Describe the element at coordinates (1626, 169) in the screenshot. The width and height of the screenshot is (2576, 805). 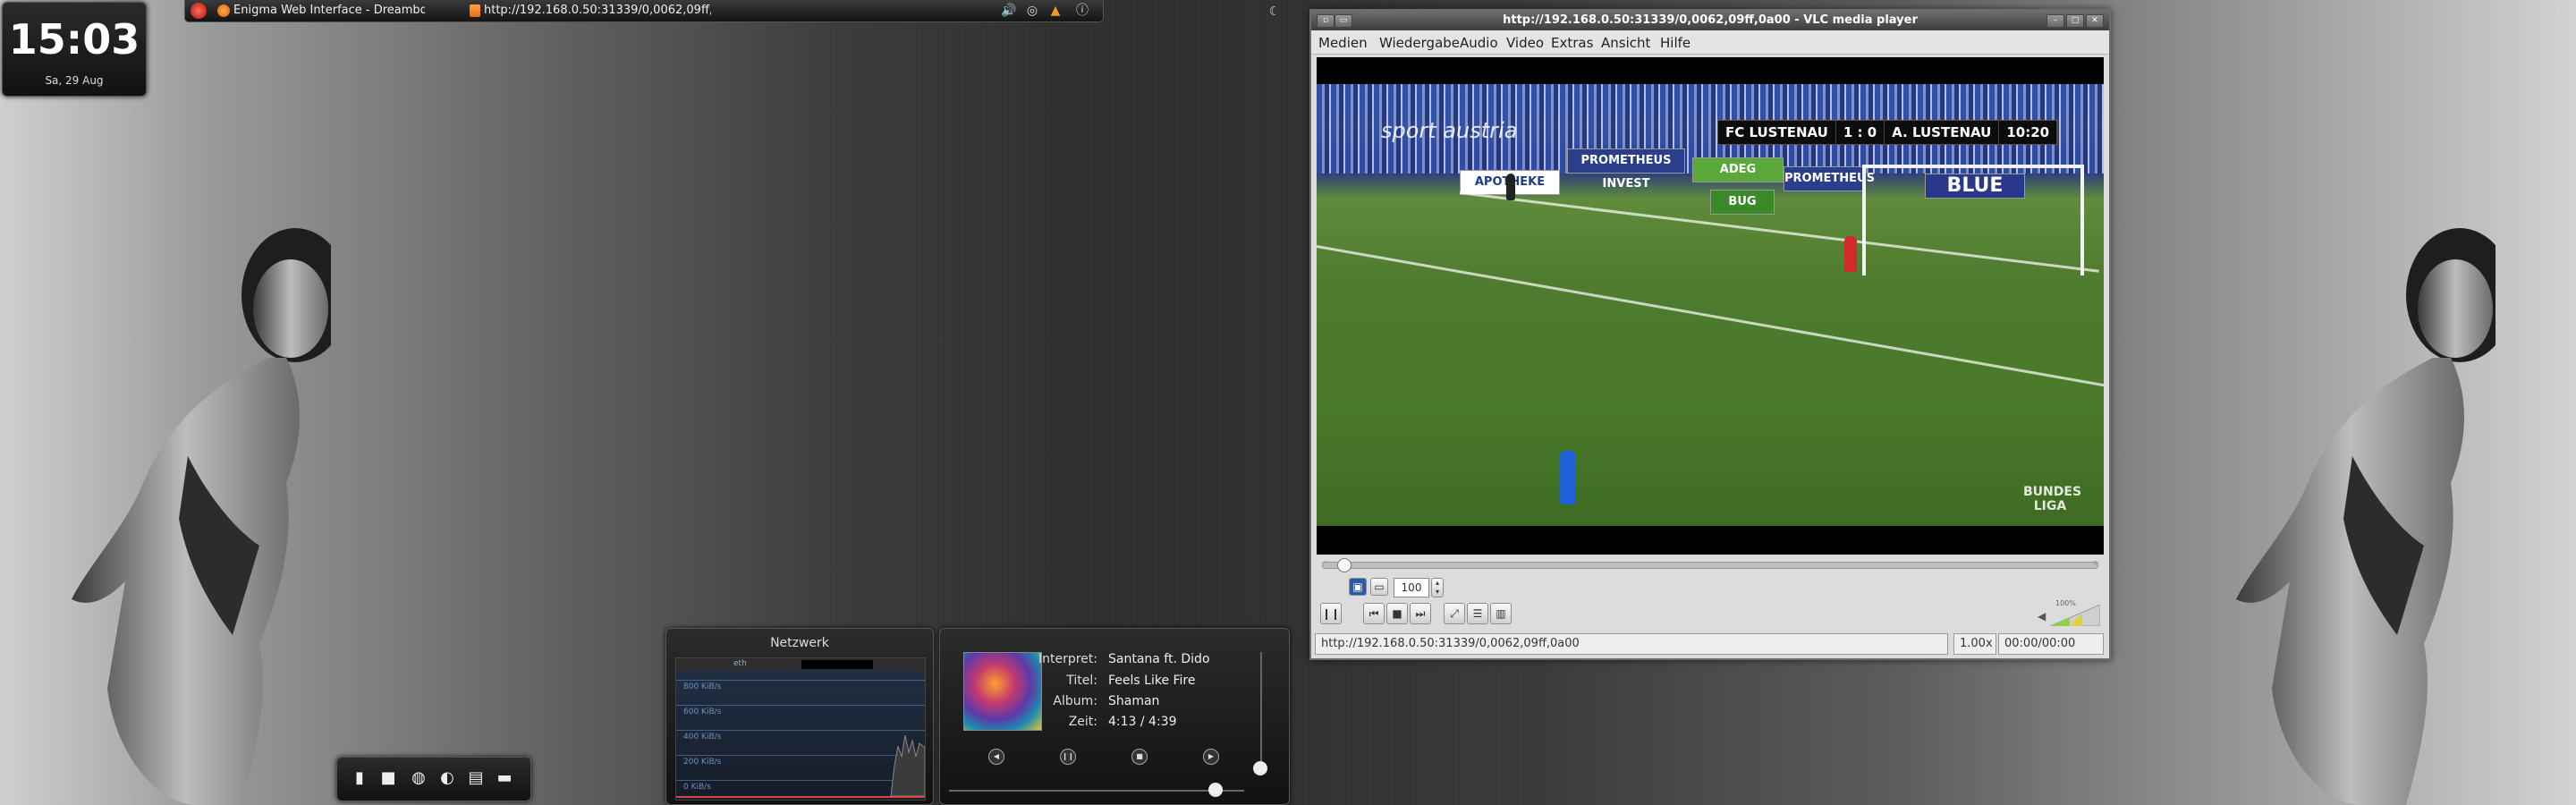
I see `ad-board-1: PROMETHEUS INVEST` at that location.